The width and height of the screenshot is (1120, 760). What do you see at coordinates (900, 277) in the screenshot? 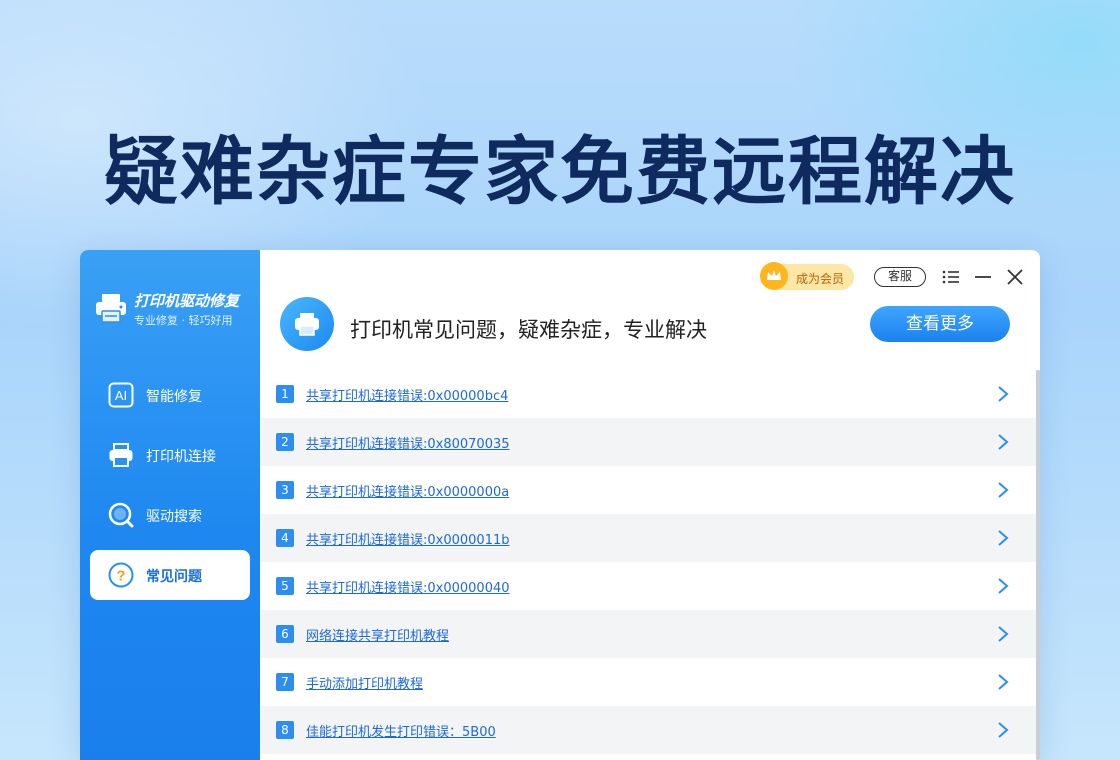
I see `customer-service-button: 客服` at bounding box center [900, 277].